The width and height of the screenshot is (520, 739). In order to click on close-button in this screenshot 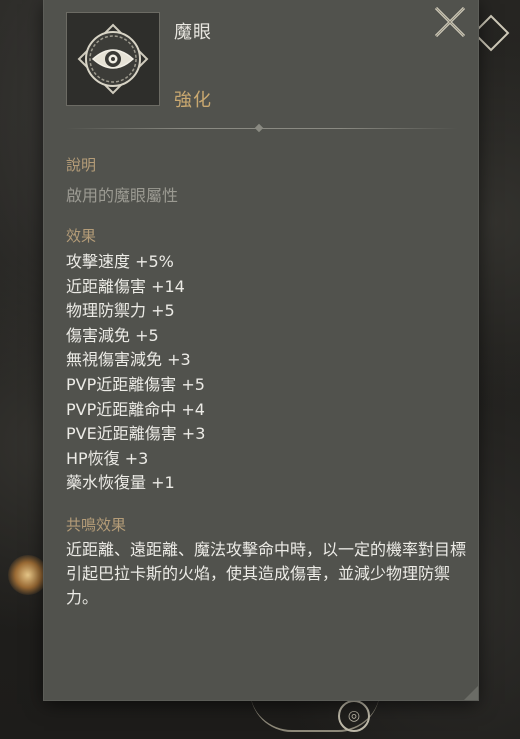, I will do `click(450, 22)`.